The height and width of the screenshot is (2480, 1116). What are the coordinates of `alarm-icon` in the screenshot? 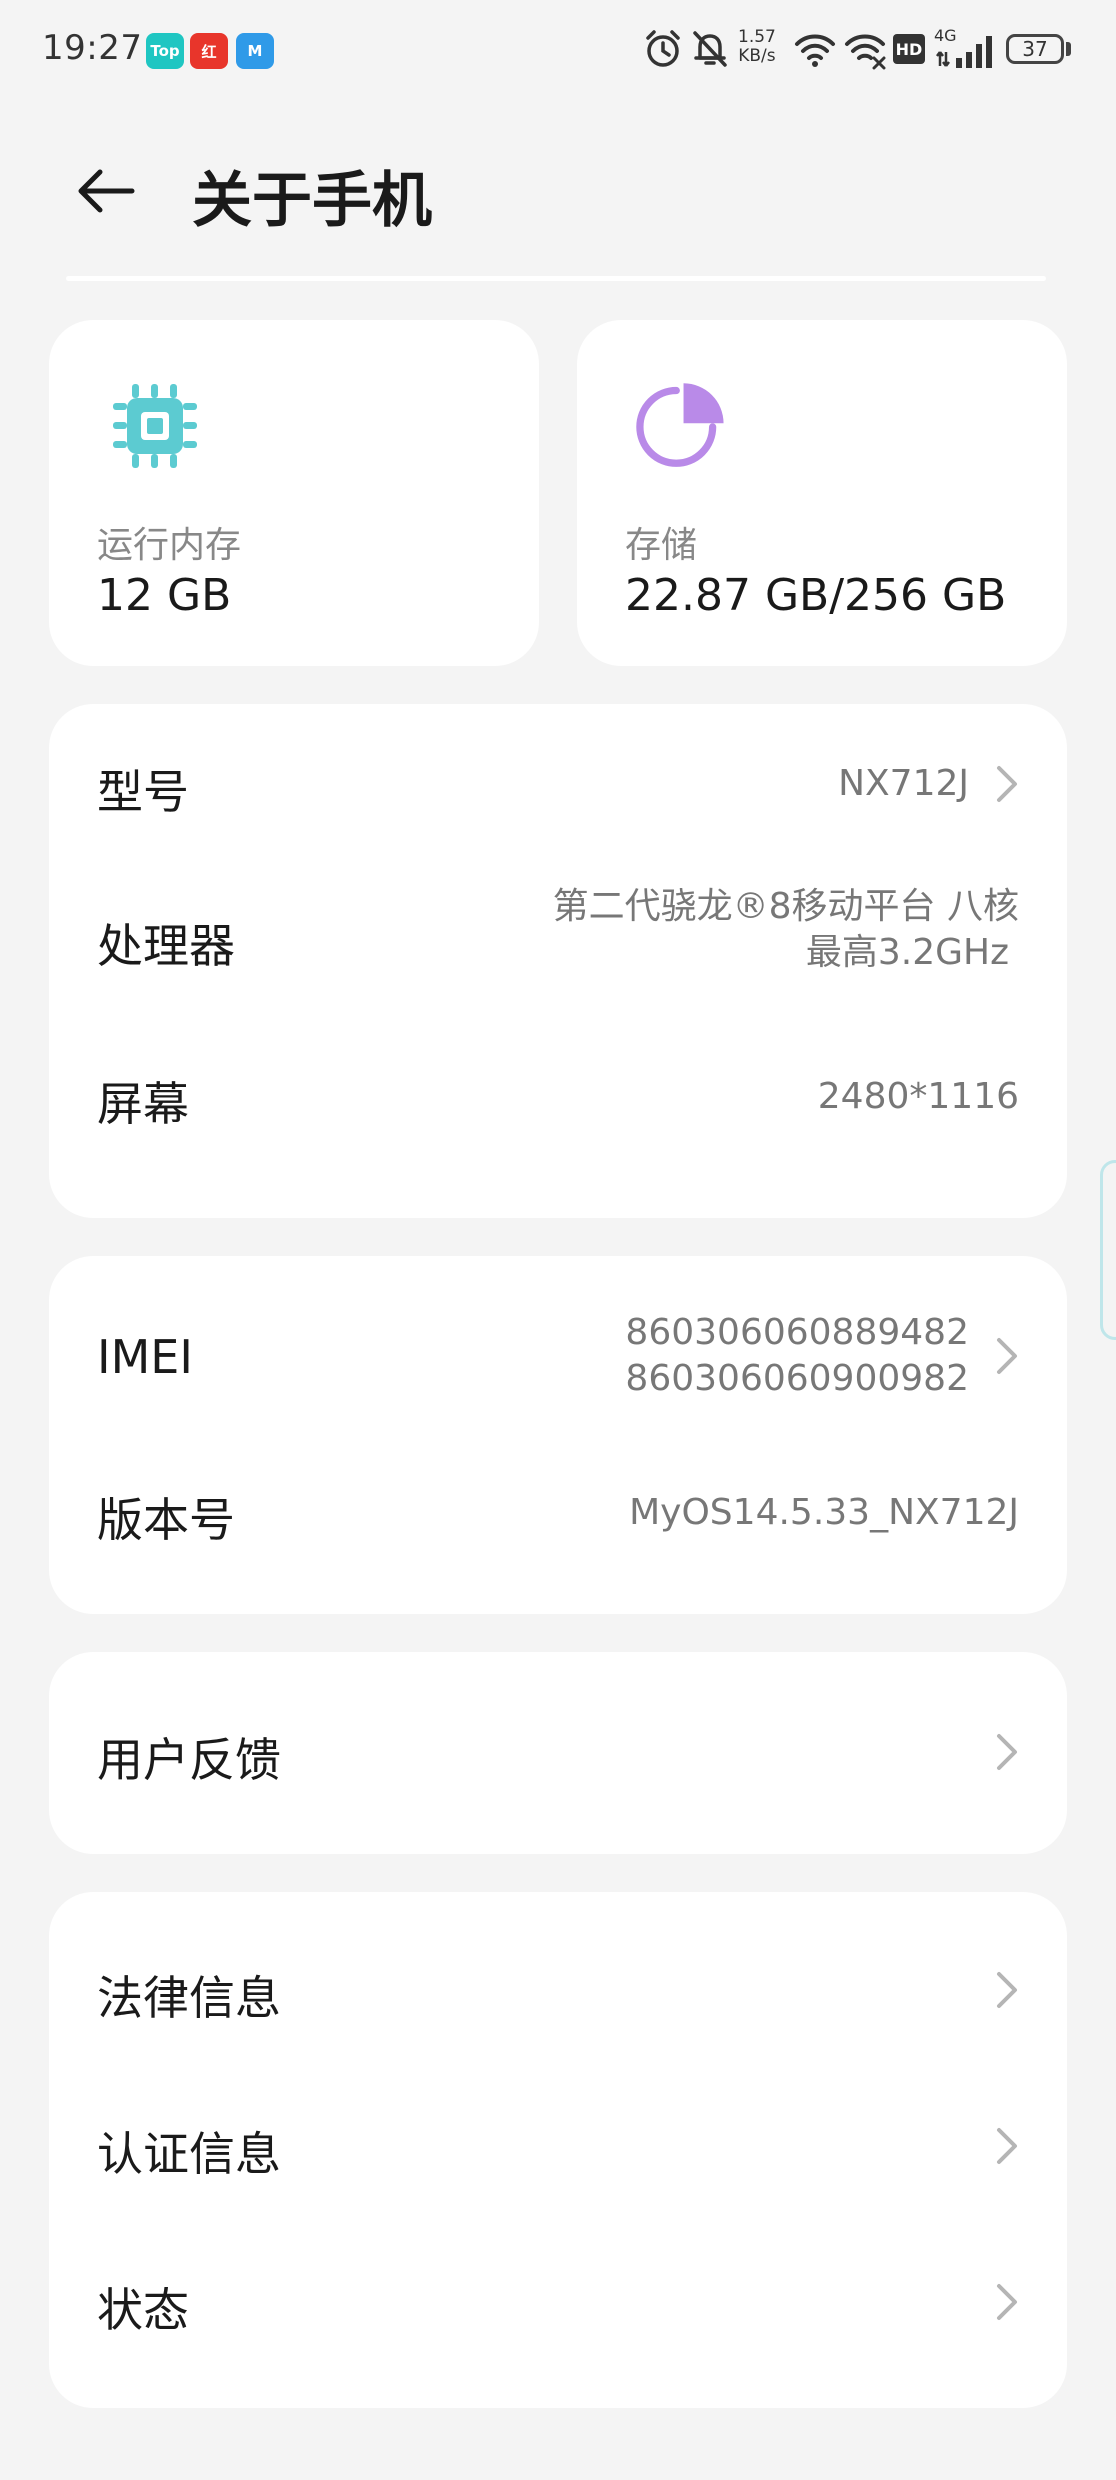 It's located at (663, 48).